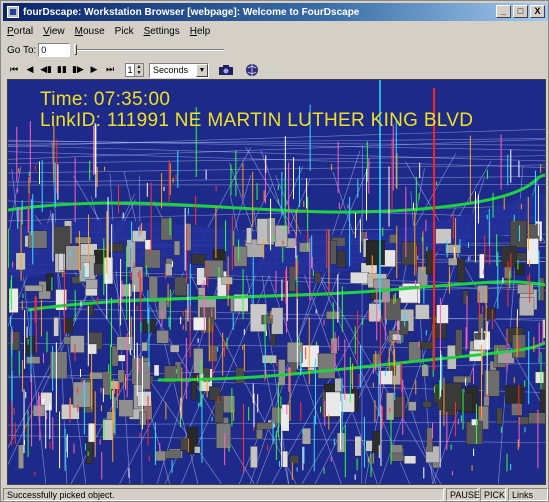  I want to click on window-controls: _ □ X, so click(520, 11).